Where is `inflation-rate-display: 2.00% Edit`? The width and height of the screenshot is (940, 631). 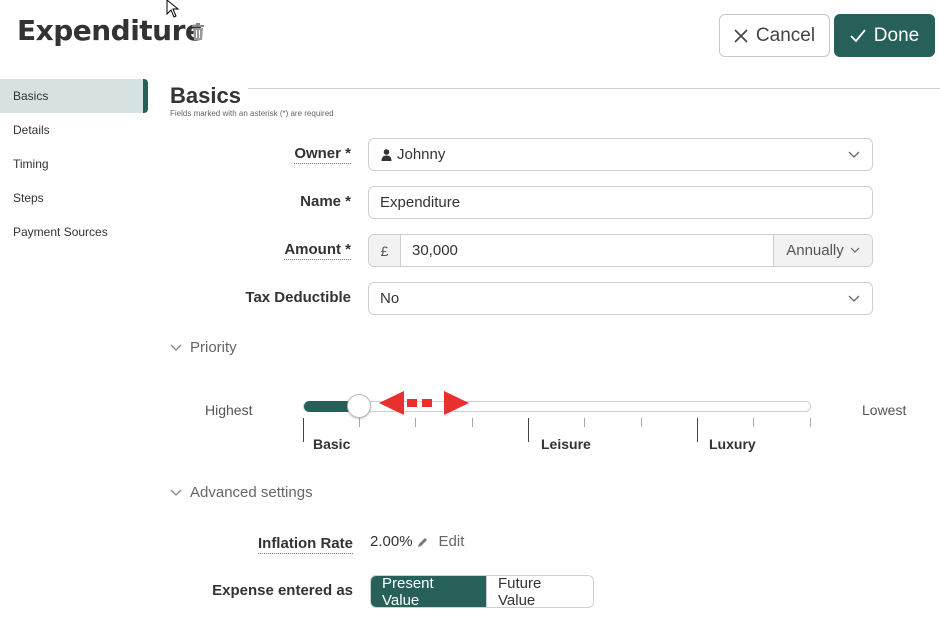
inflation-rate-display: 2.00% Edit is located at coordinates (417, 541).